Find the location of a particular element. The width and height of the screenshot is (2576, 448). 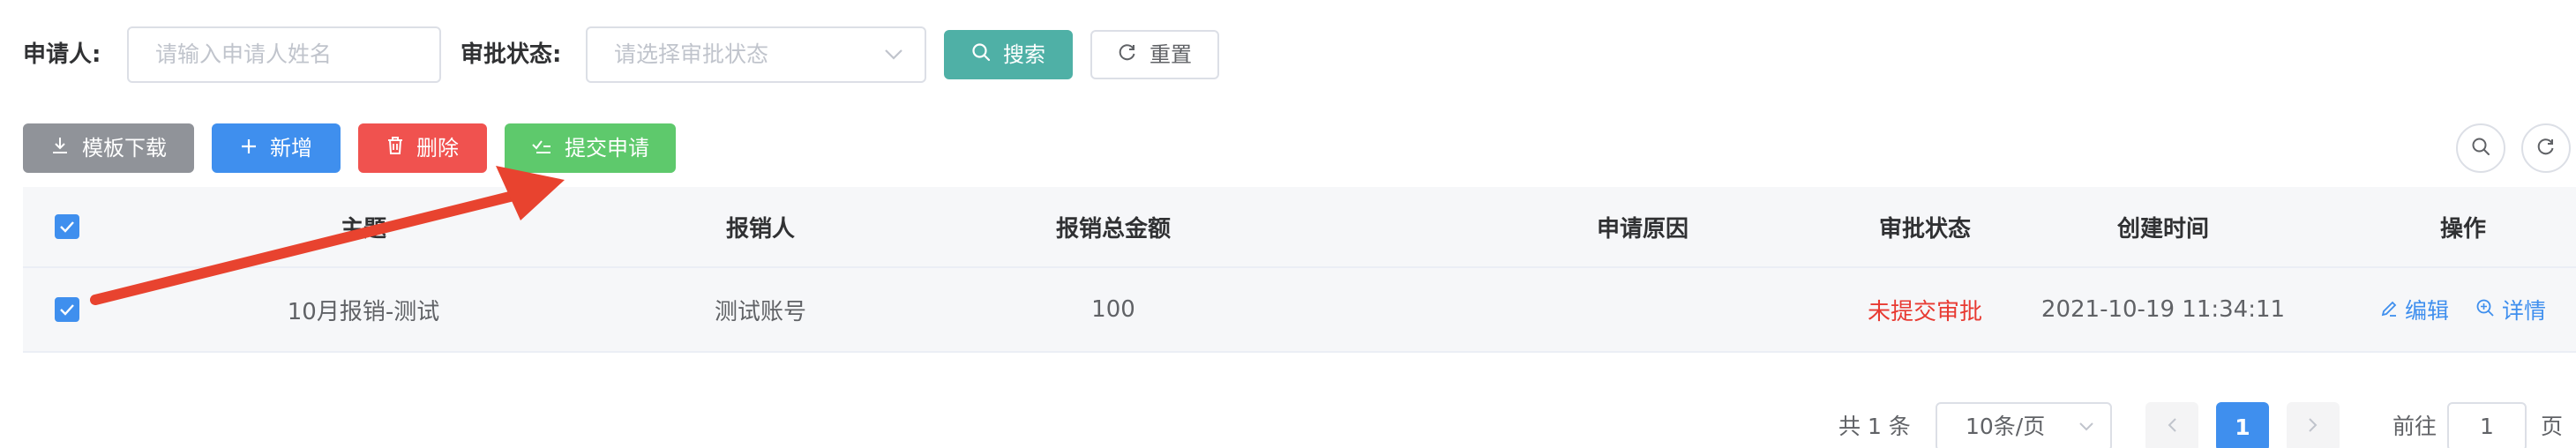

cell-reason is located at coordinates (1643, 309).